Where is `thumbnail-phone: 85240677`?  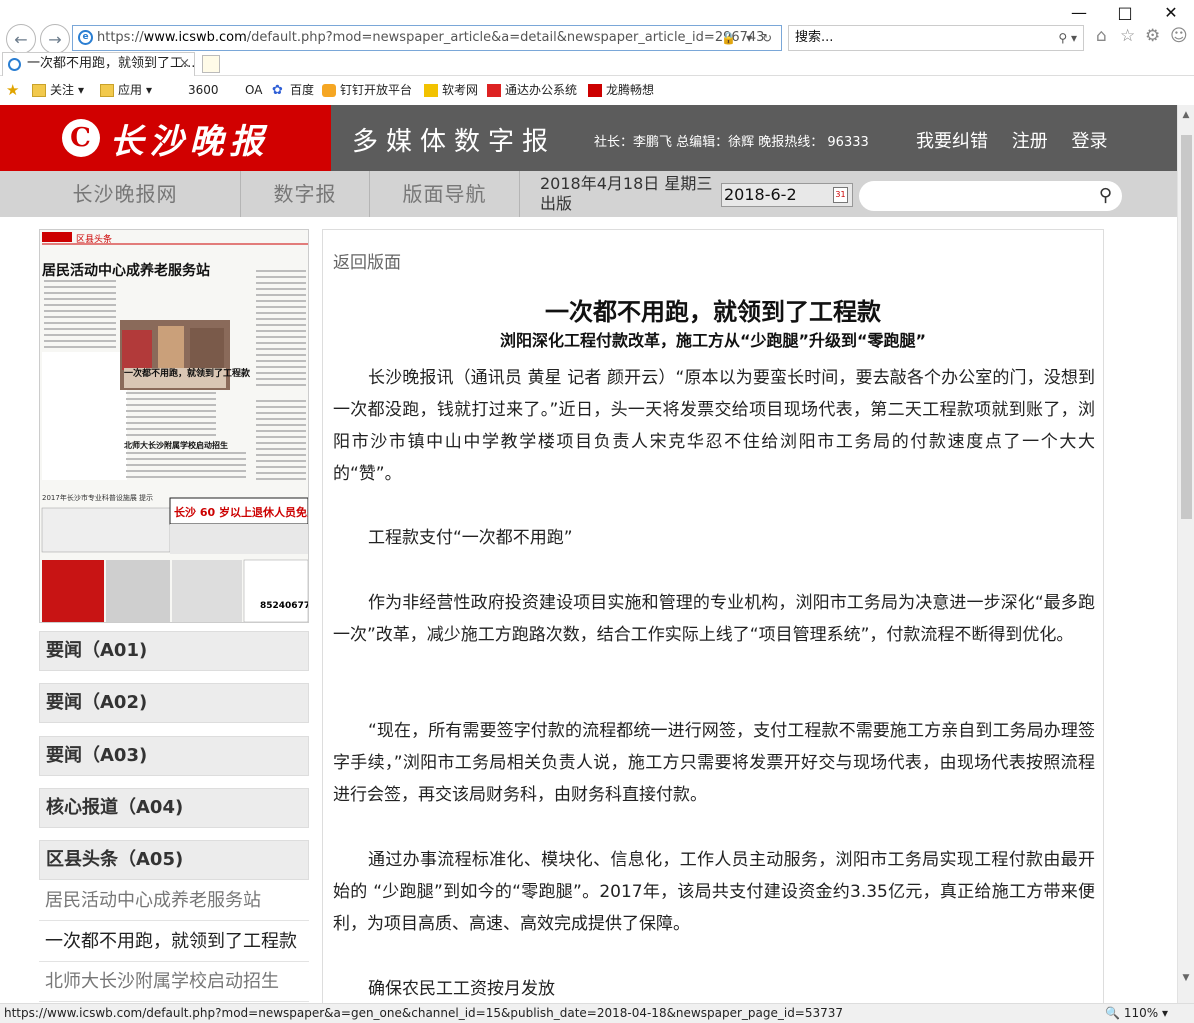 thumbnail-phone: 85240677 is located at coordinates (284, 606).